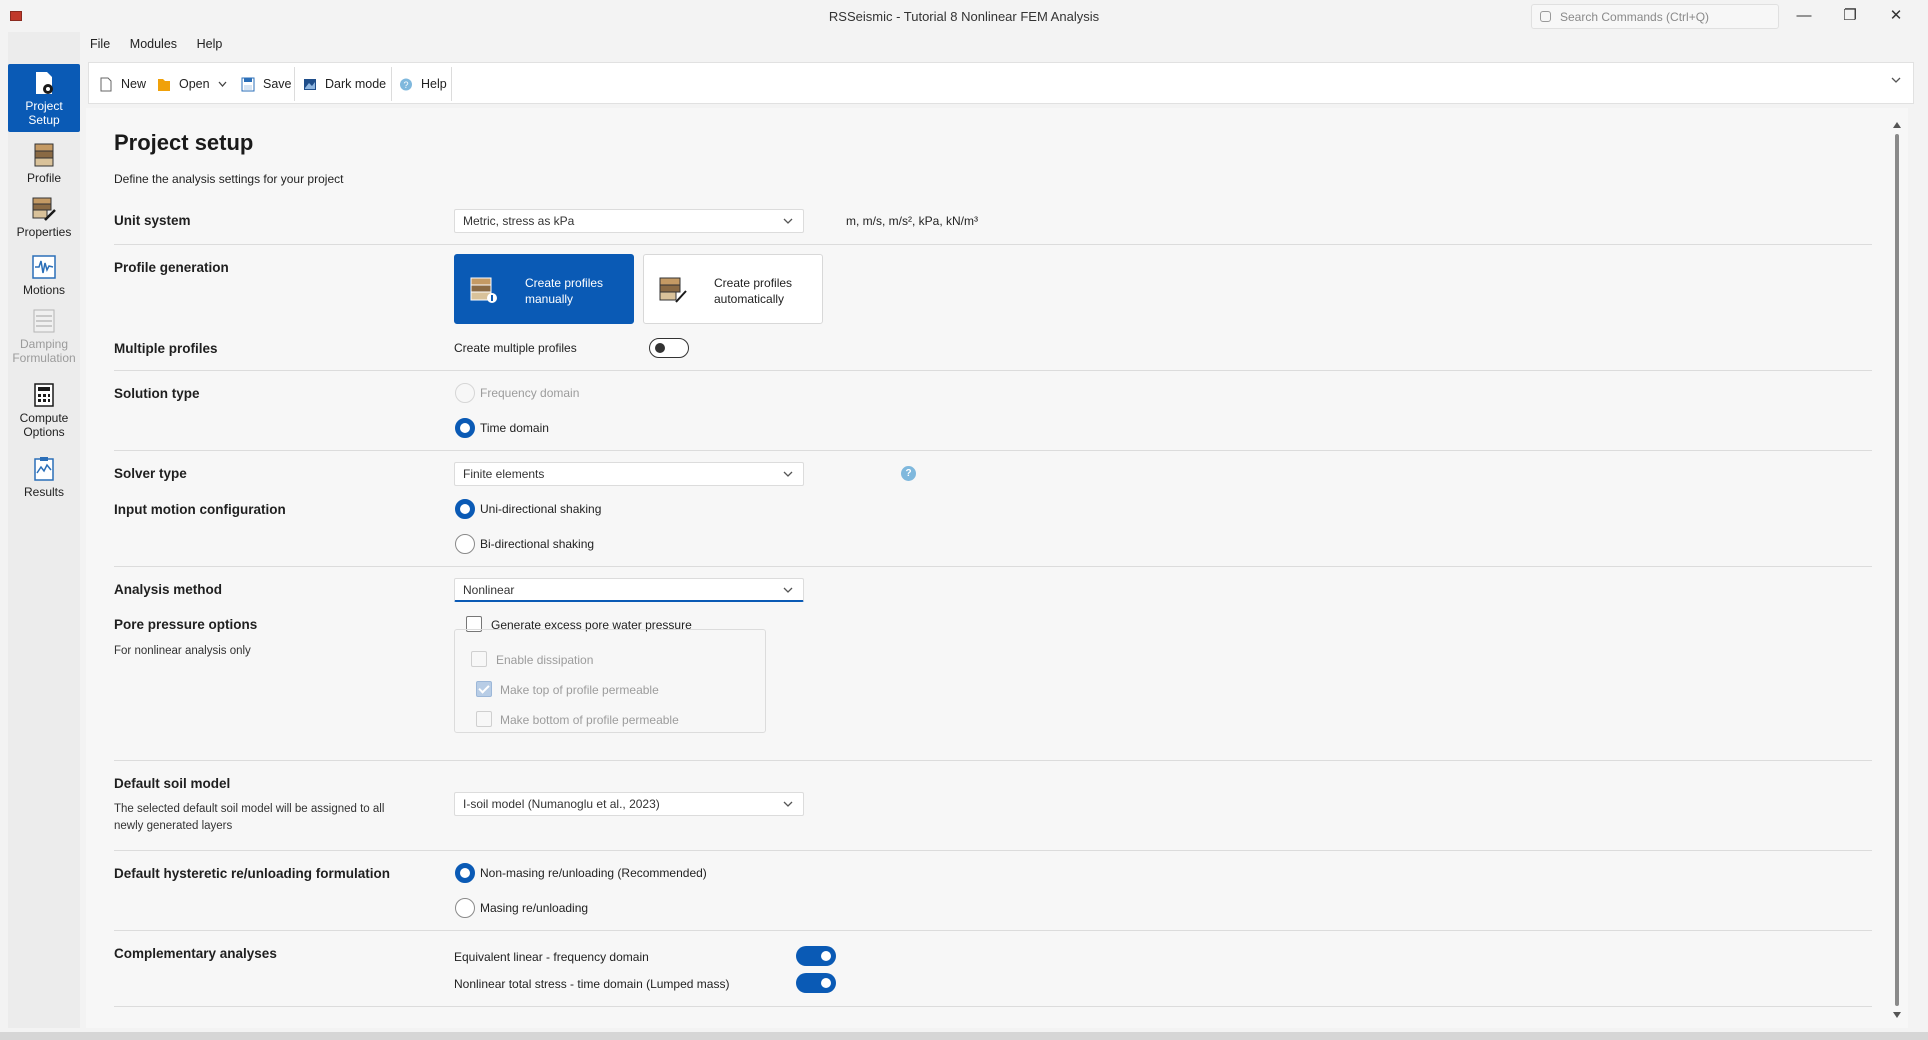 This screenshot has width=1928, height=1040. I want to click on nonlinear-total-stress-toggle, so click(816, 983).